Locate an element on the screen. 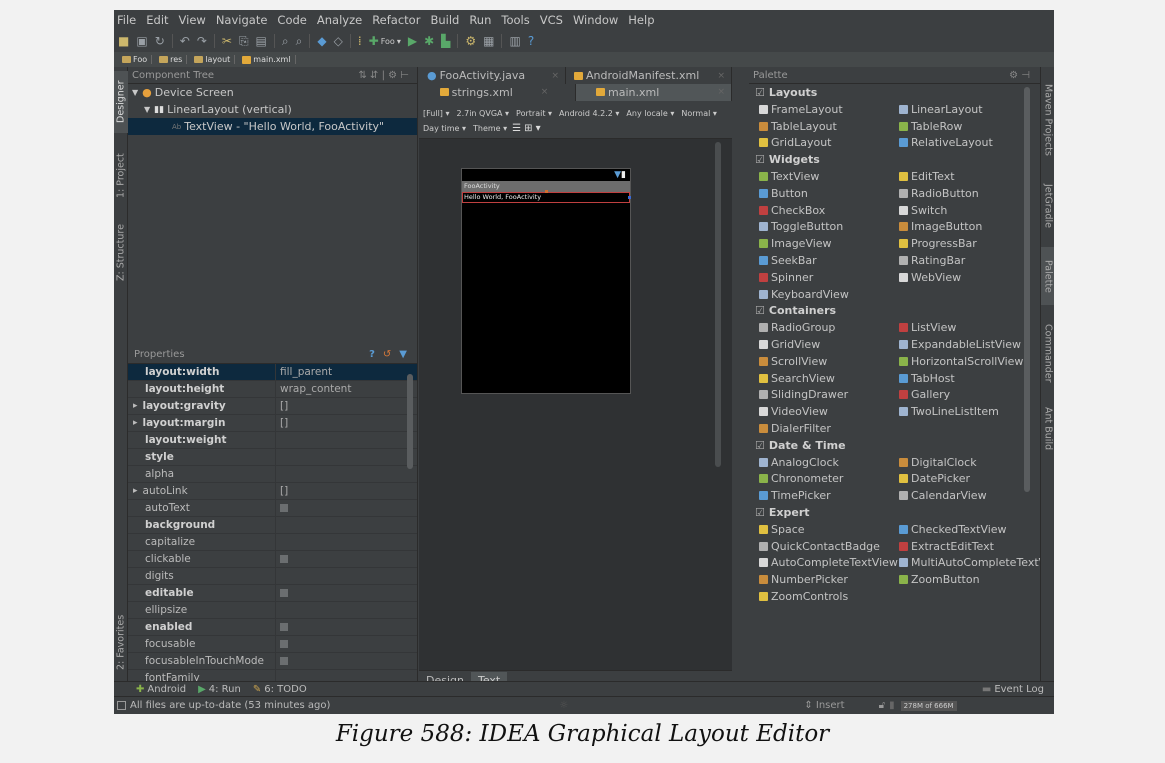  synchronize-icon: ↻ is located at coordinates (160, 41).